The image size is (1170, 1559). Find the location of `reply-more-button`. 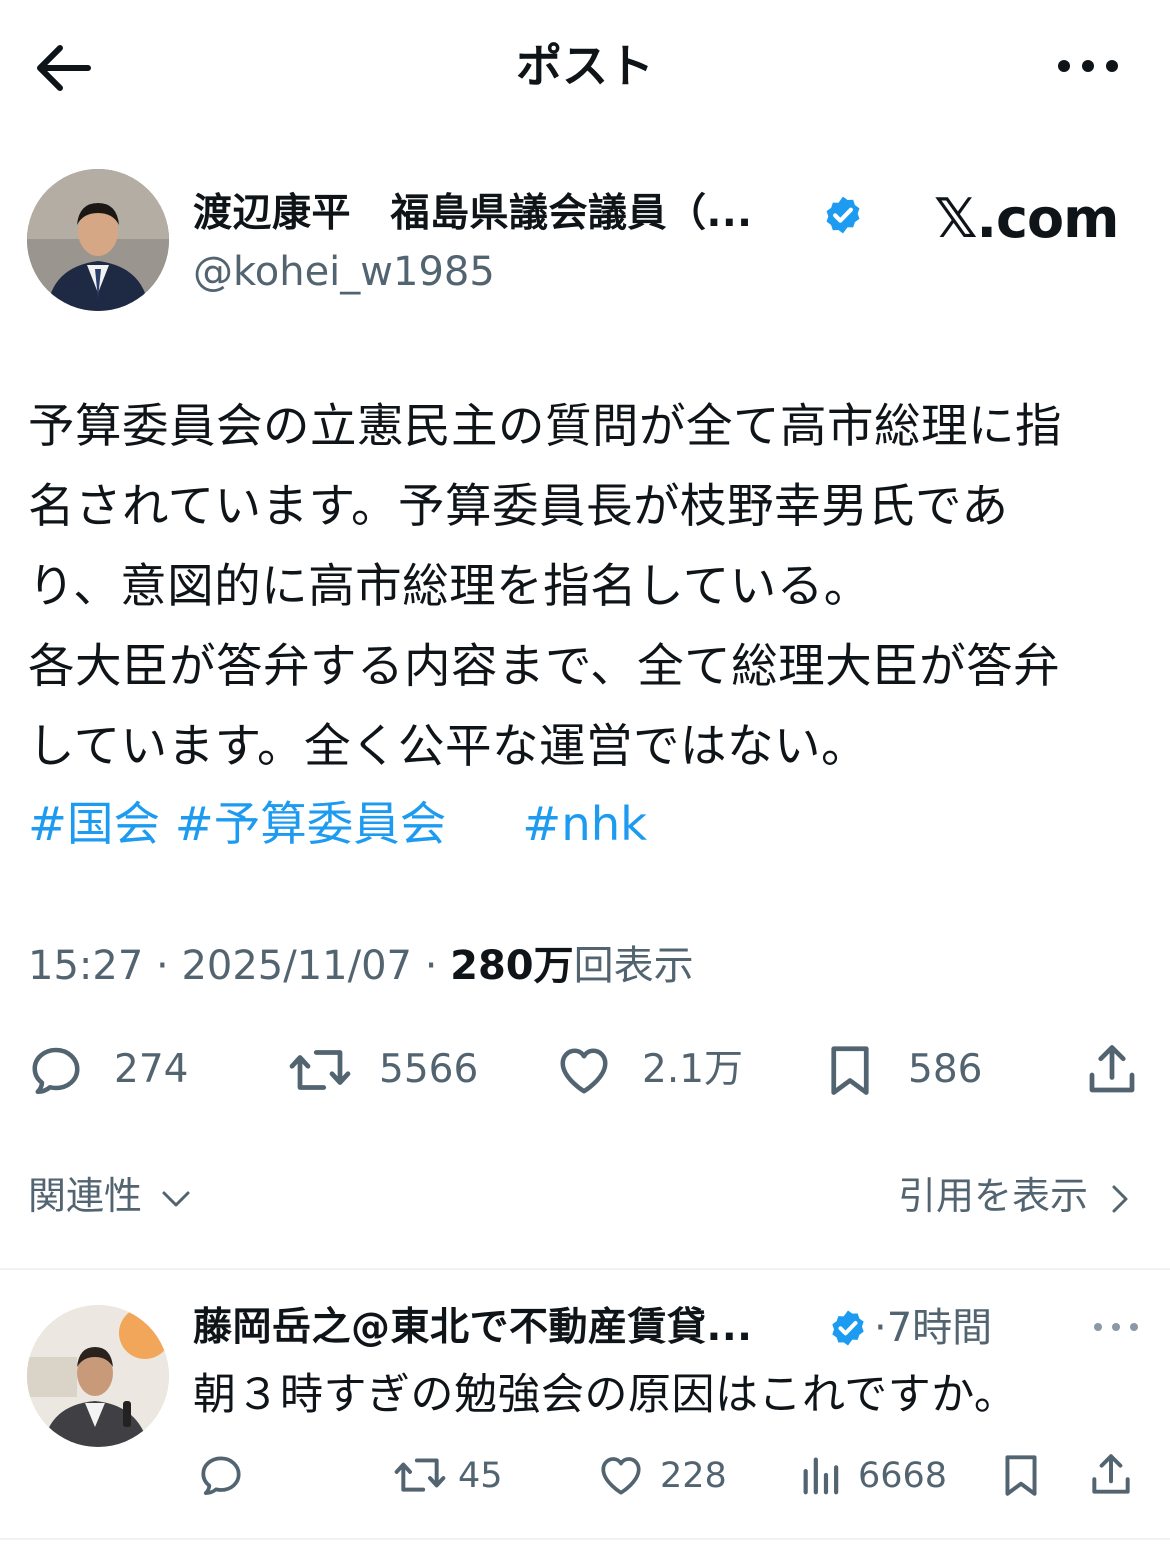

reply-more-button is located at coordinates (1116, 1327).